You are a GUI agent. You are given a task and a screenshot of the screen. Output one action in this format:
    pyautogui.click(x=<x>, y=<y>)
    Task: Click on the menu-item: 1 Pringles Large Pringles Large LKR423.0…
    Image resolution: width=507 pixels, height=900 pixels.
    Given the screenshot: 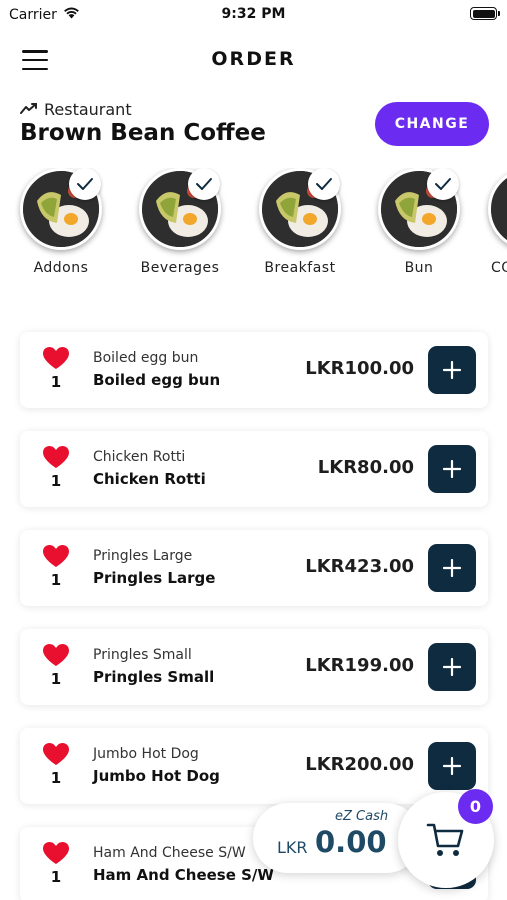 What is the action you would take?
    pyautogui.click(x=254, y=568)
    